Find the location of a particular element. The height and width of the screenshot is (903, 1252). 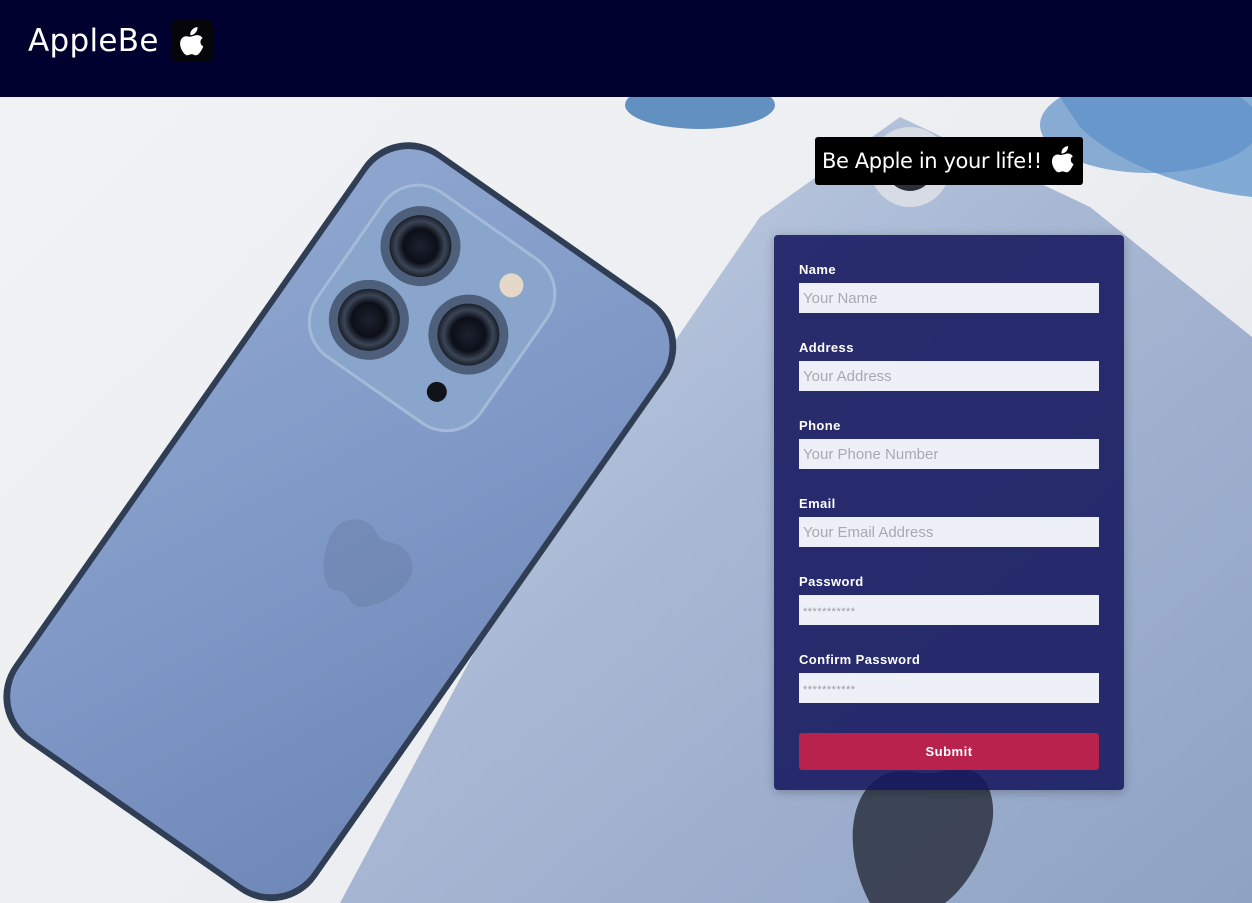

email-field-group: Email is located at coordinates (949, 535).